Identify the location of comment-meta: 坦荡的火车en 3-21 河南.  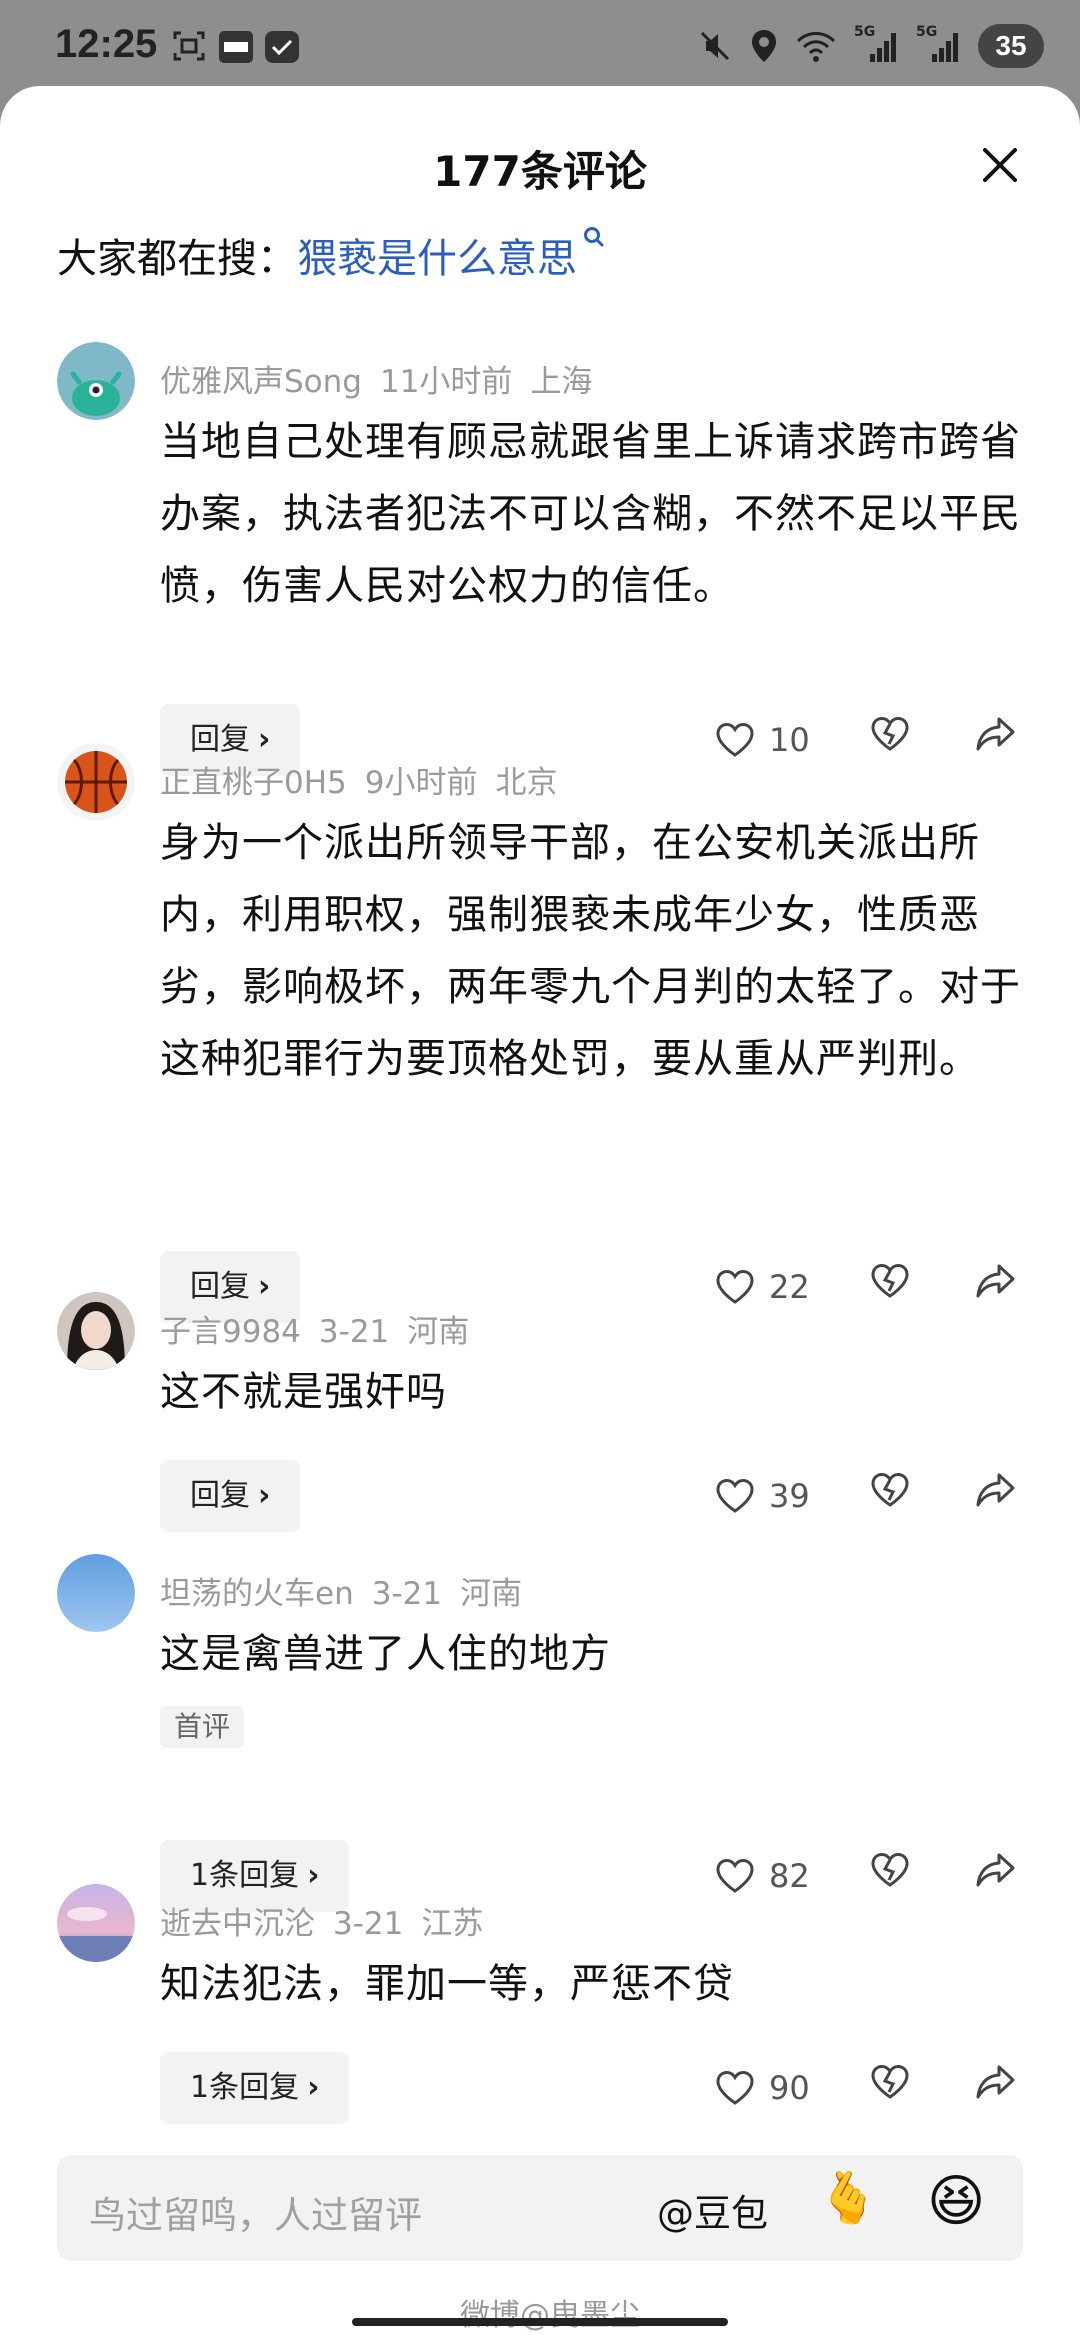
(350, 1590).